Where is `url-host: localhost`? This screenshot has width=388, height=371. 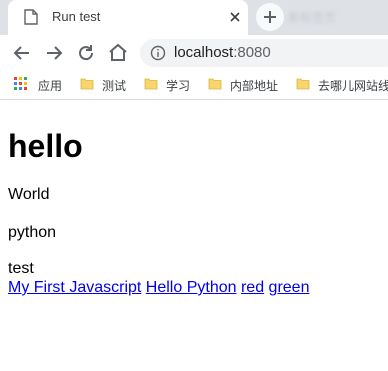 url-host: localhost is located at coordinates (204, 52).